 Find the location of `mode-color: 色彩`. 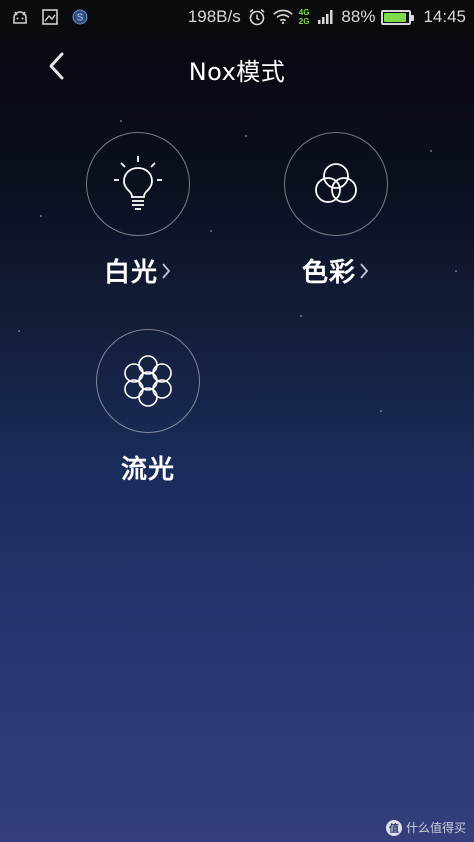

mode-color: 色彩 is located at coordinates (336, 210).